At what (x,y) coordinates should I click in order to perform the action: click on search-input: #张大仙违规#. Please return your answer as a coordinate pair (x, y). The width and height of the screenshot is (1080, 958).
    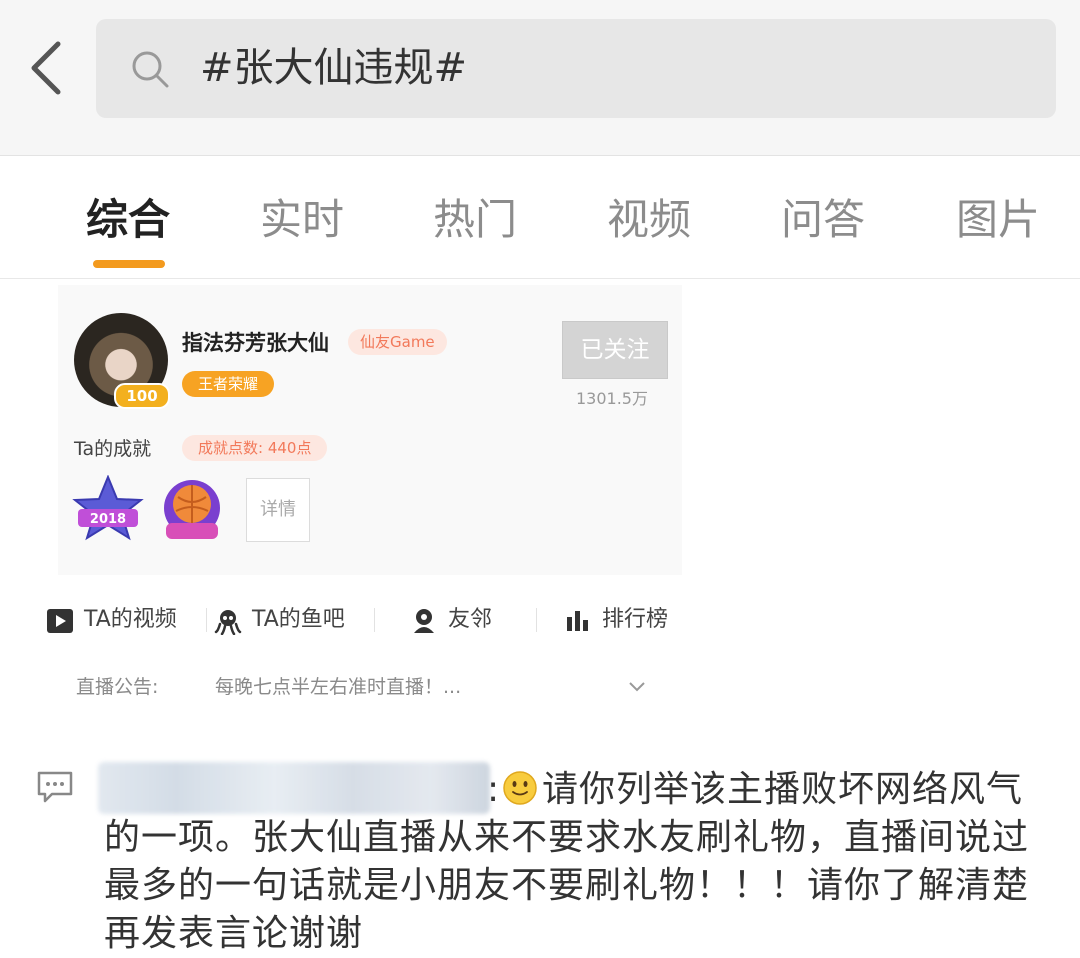
    Looking at the image, I should click on (576, 68).